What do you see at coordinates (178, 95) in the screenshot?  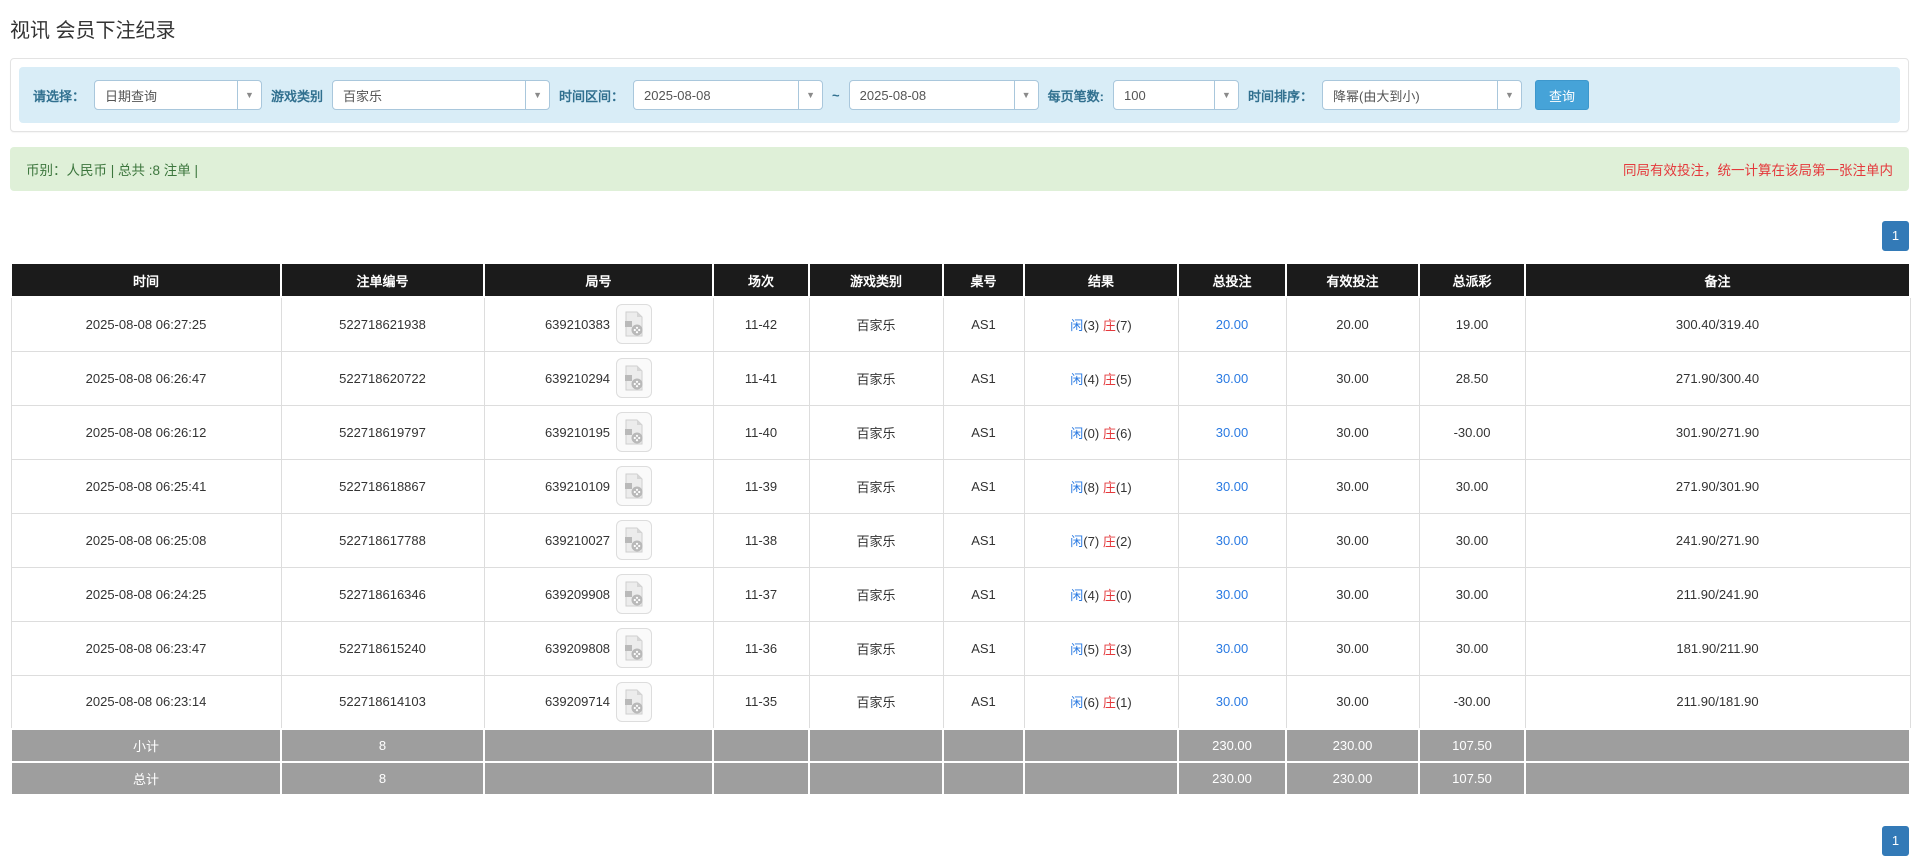 I see `query-type-select: 日期查询 ▼` at bounding box center [178, 95].